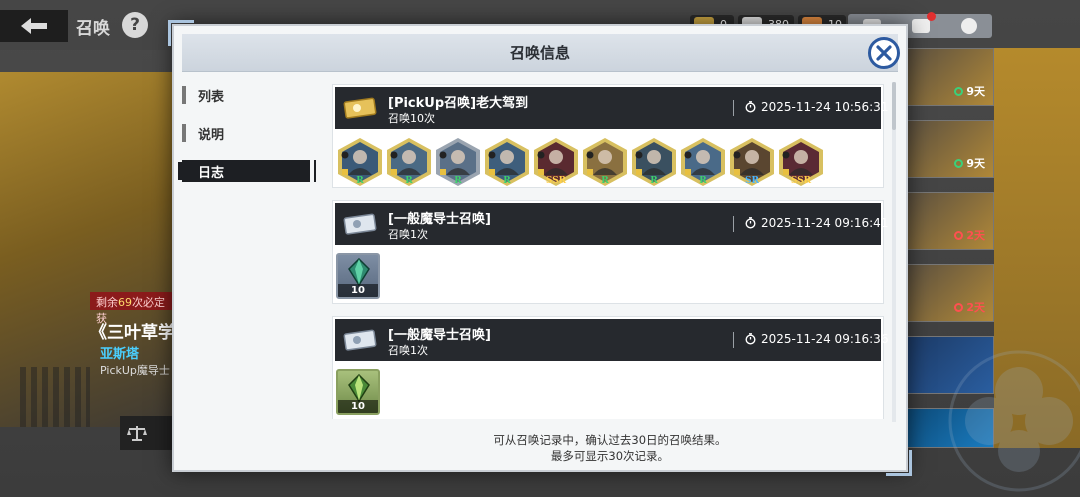 The image size is (1080, 497). I want to click on log-entry: [一般魔导士召唤] 召唤1次 2025-11-24 09:16:41 10, so click(610, 252).